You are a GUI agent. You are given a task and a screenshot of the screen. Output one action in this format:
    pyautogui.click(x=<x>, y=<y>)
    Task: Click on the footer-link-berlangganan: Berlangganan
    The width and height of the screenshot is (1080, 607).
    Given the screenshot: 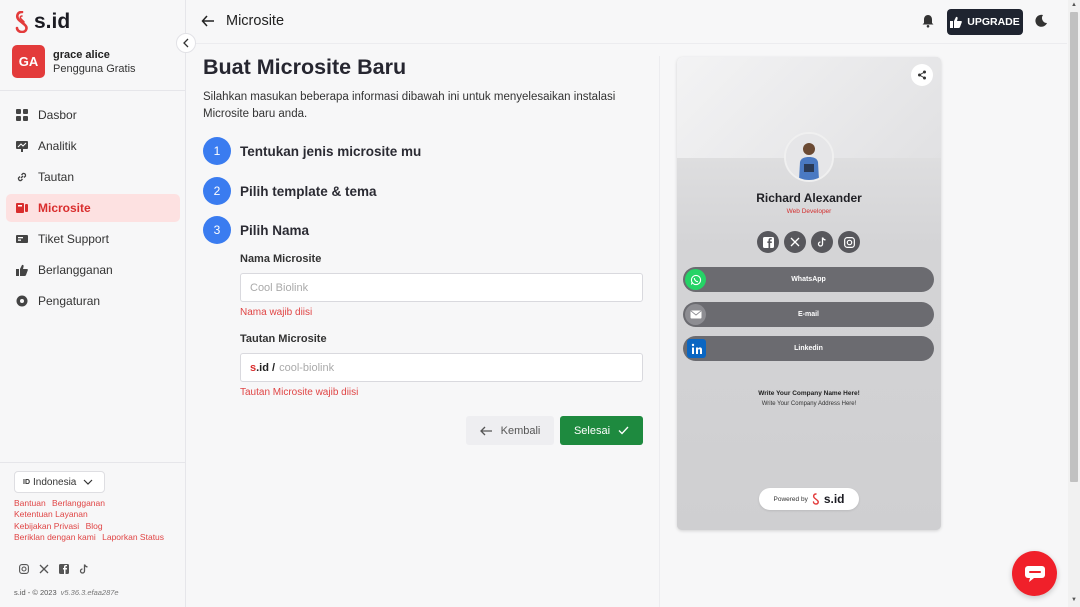 What is the action you would take?
    pyautogui.click(x=78, y=503)
    